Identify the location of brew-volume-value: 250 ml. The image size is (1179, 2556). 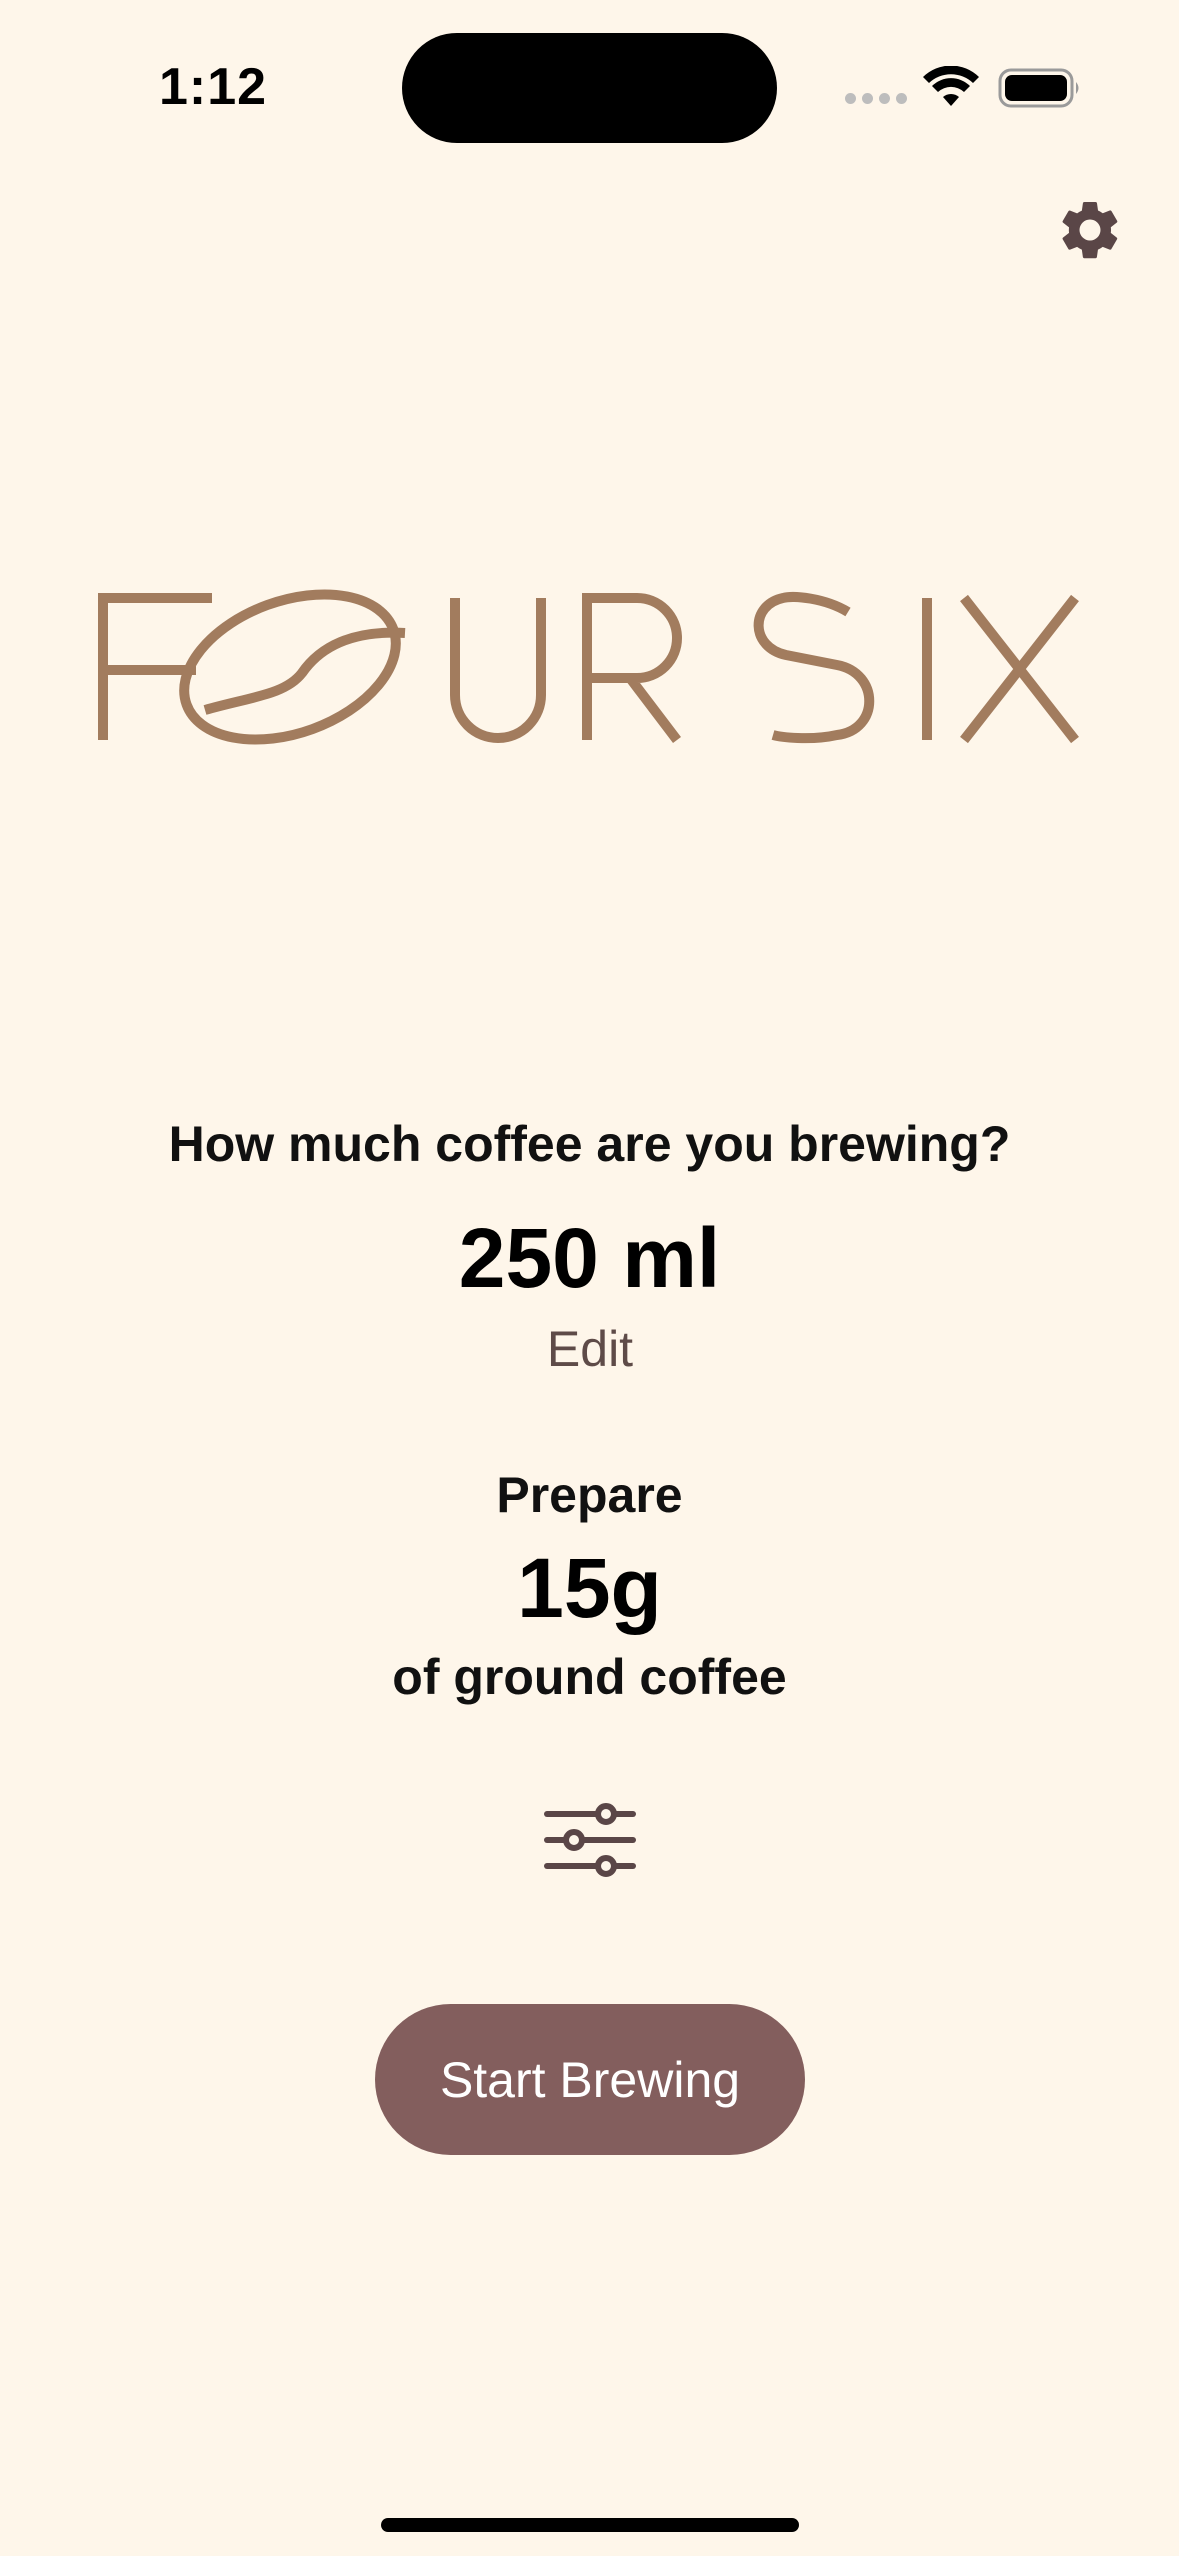
(589, 1258).